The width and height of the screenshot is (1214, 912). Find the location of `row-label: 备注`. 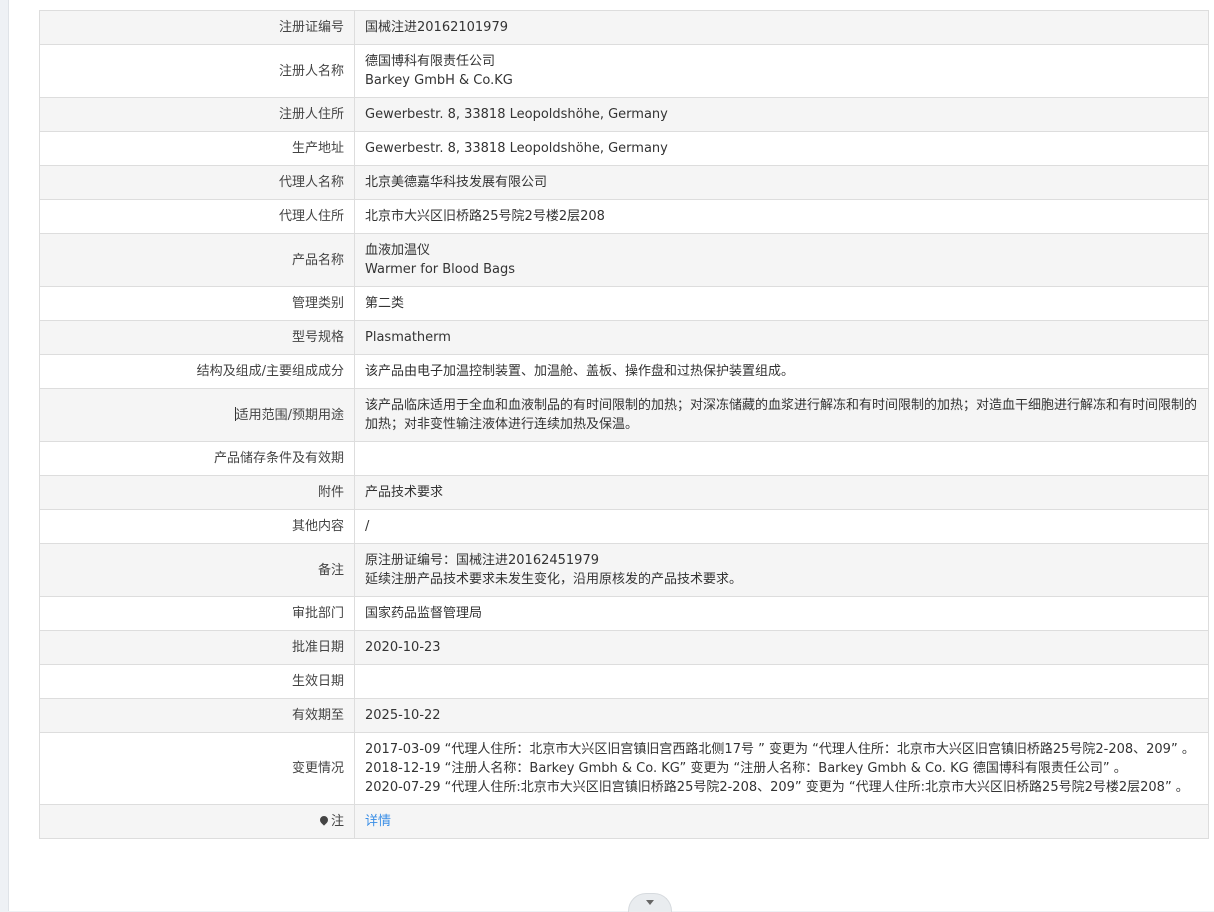

row-label: 备注 is located at coordinates (197, 570).